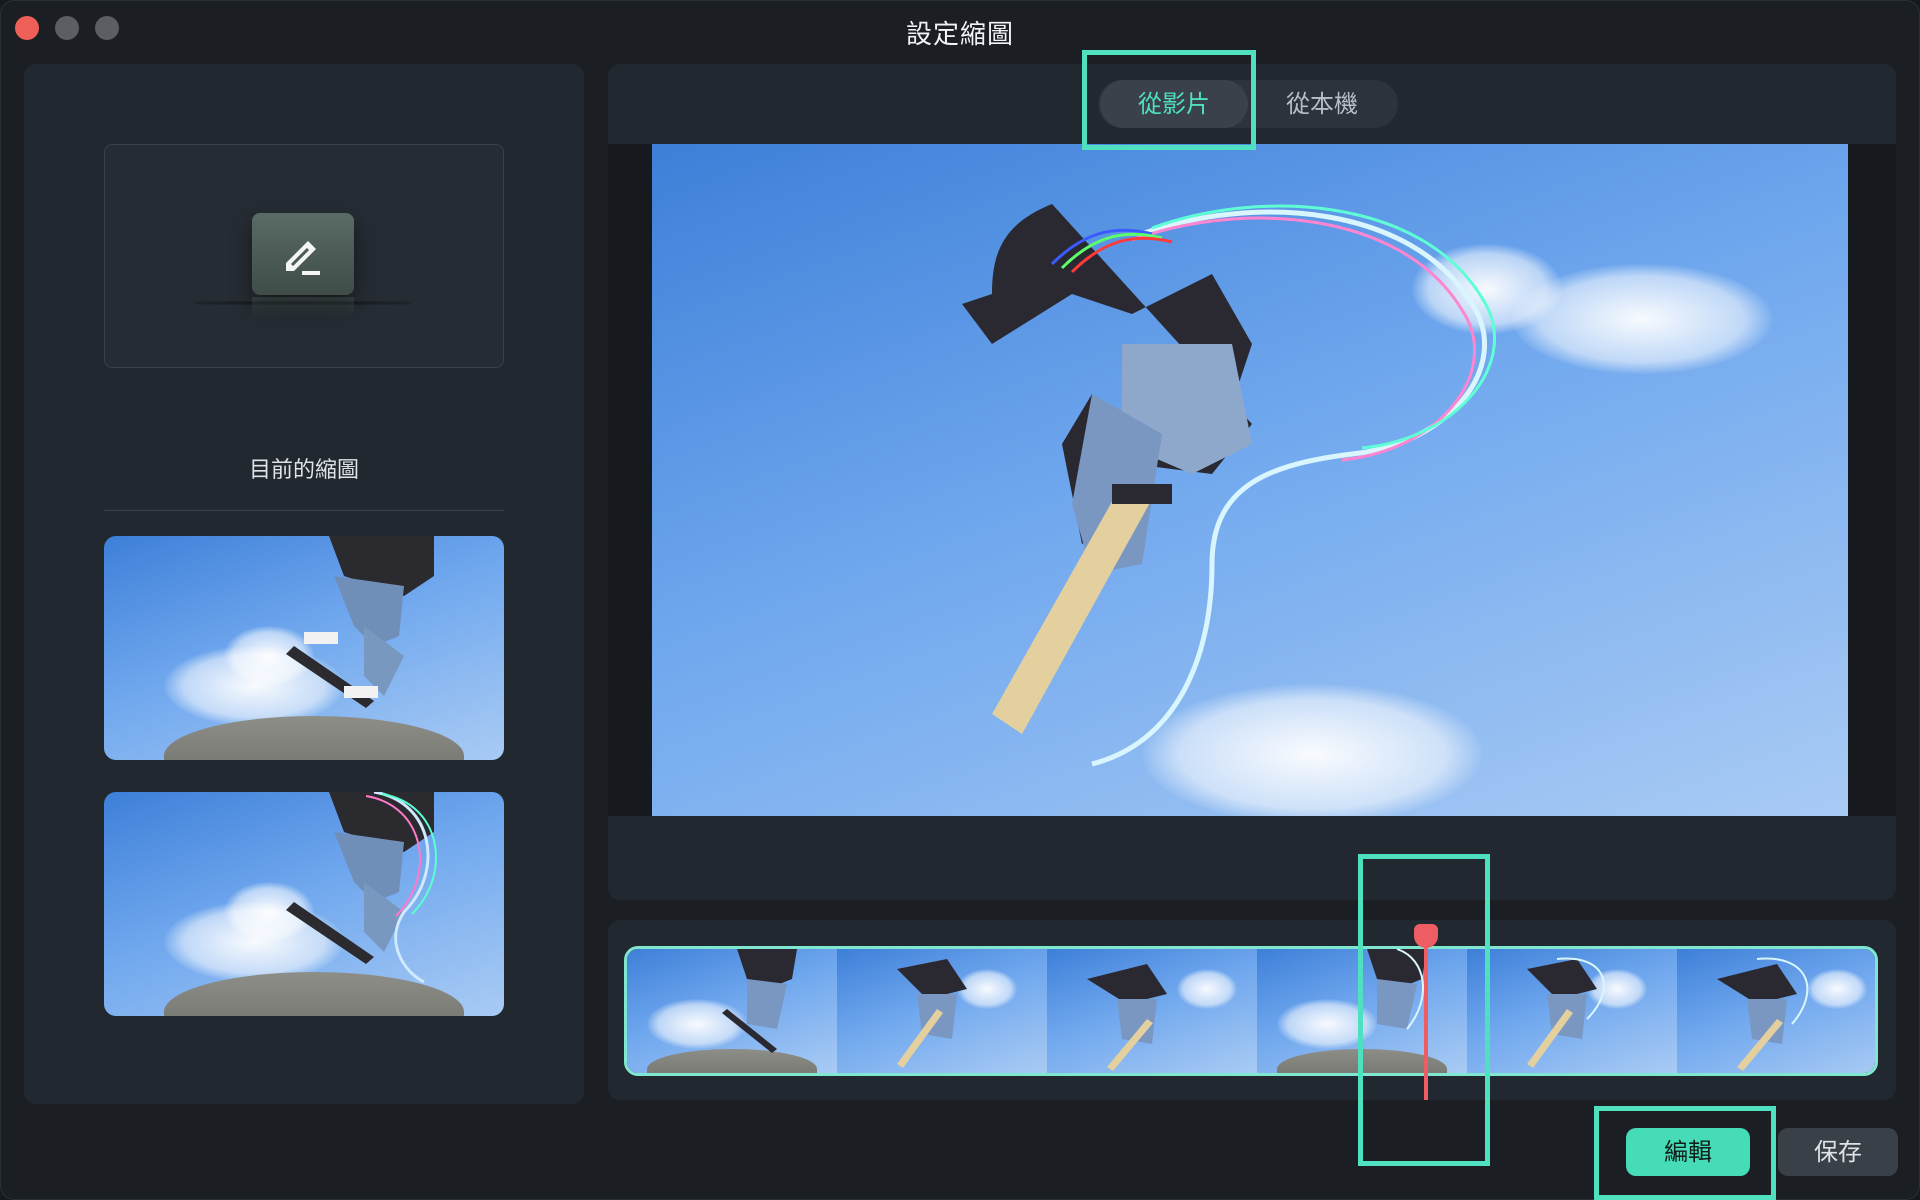  I want to click on sidebar-divider, so click(304, 510).